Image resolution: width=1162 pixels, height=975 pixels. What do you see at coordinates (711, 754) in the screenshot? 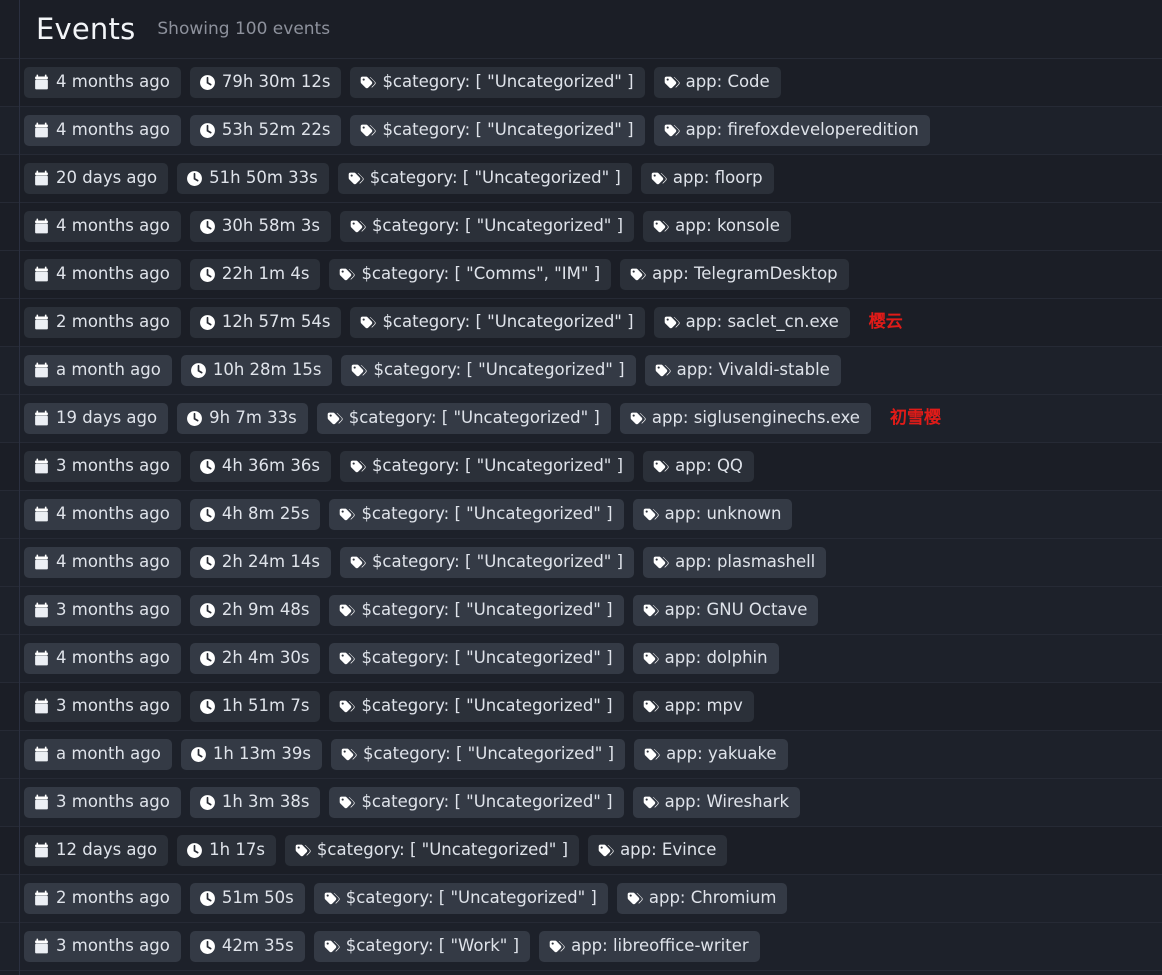
I see `event-app-badge: app: yakuake` at bounding box center [711, 754].